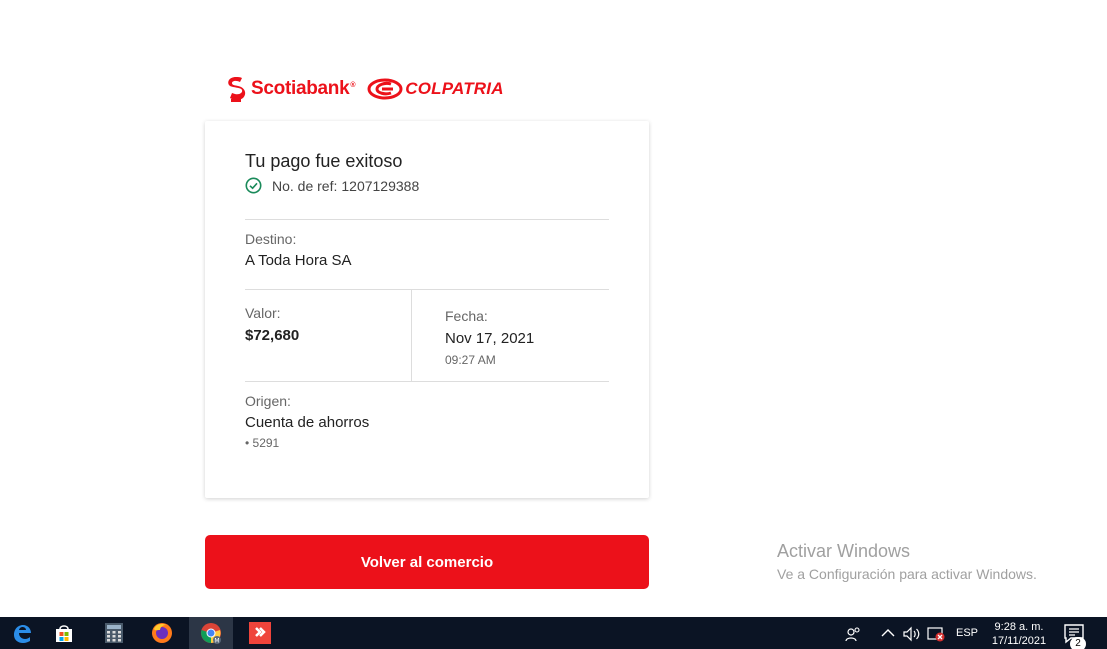 The height and width of the screenshot is (649, 1107). I want to click on anydesk-icon, so click(260, 633).